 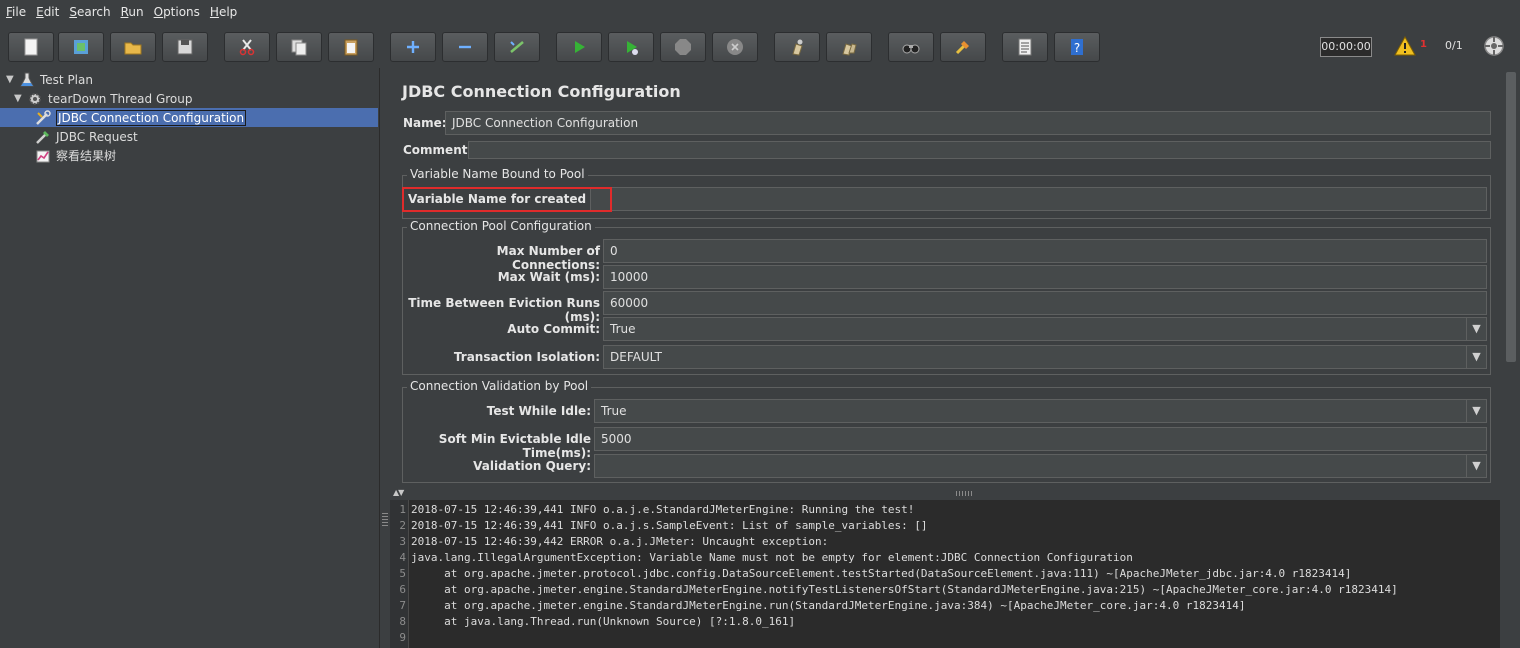 I want to click on clear-button, so click(x=797, y=47).